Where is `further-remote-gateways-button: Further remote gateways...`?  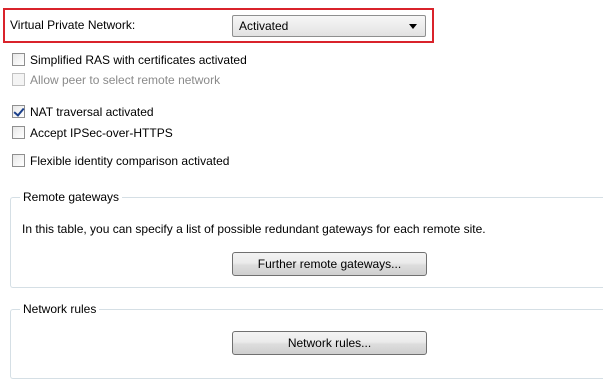 further-remote-gateways-button: Further remote gateways... is located at coordinates (329, 264).